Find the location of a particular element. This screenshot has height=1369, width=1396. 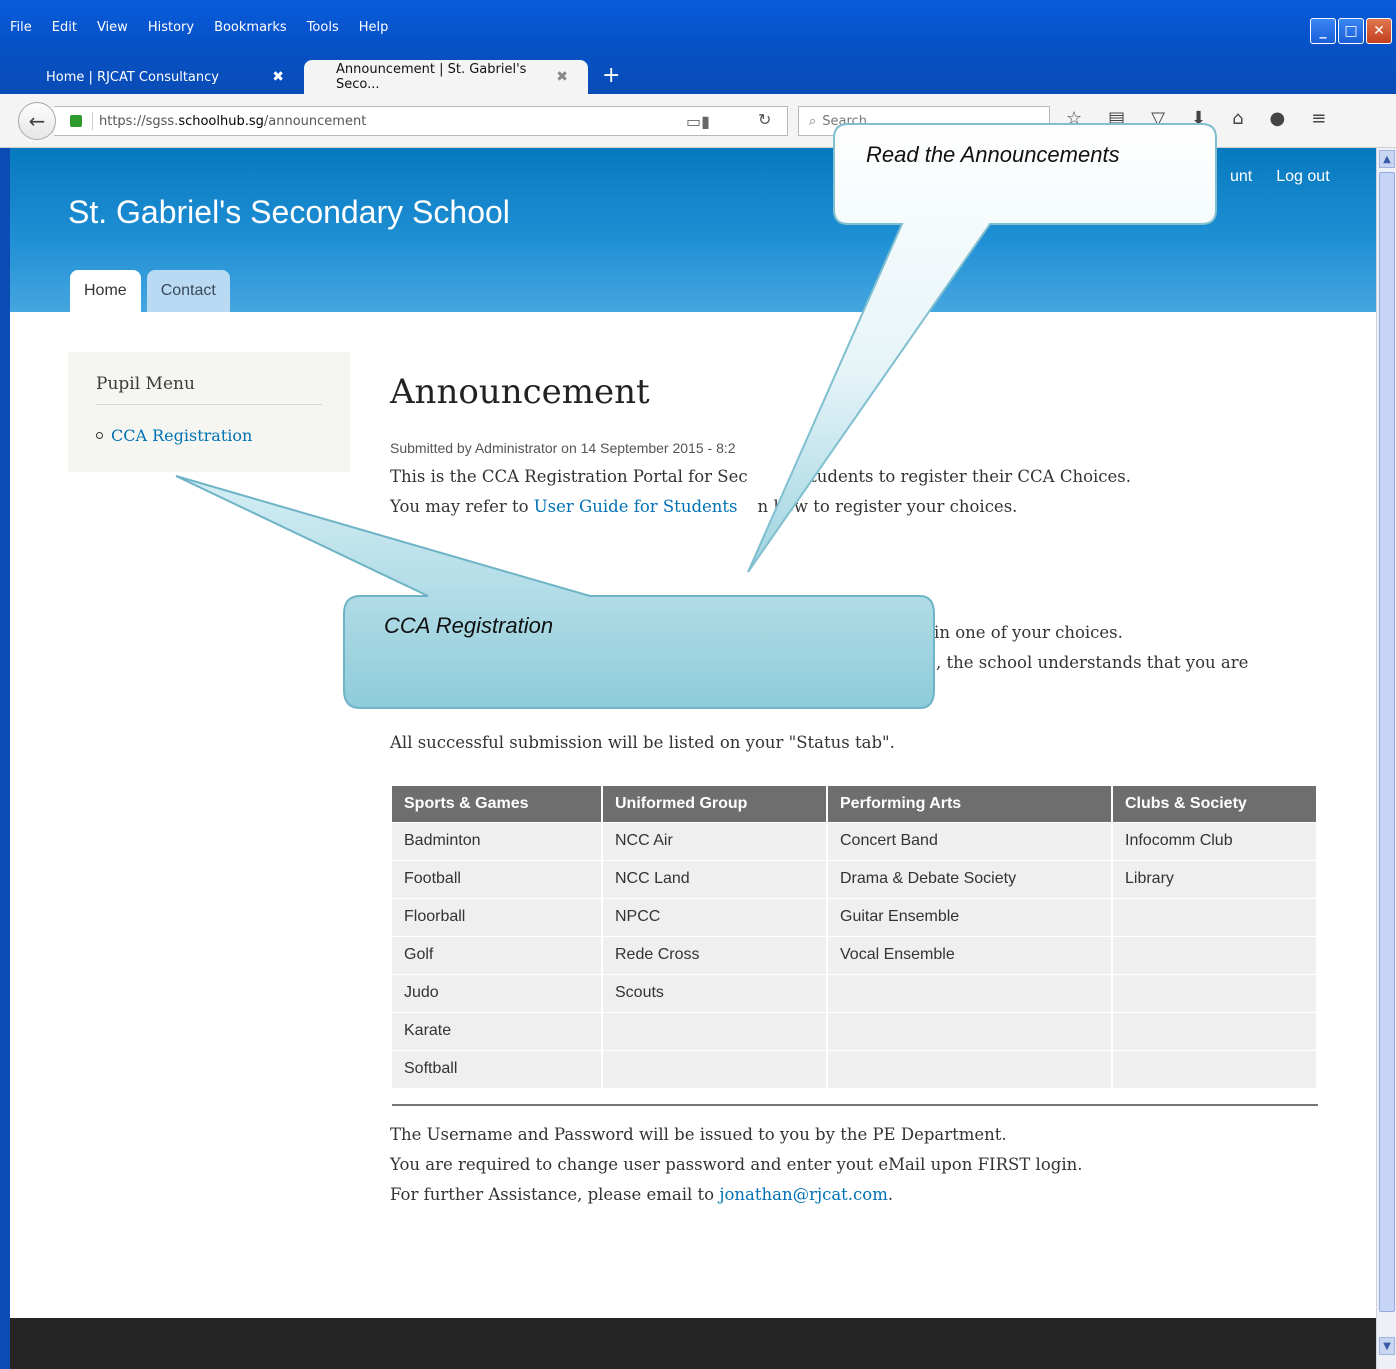

menu-file: File is located at coordinates (21, 30).